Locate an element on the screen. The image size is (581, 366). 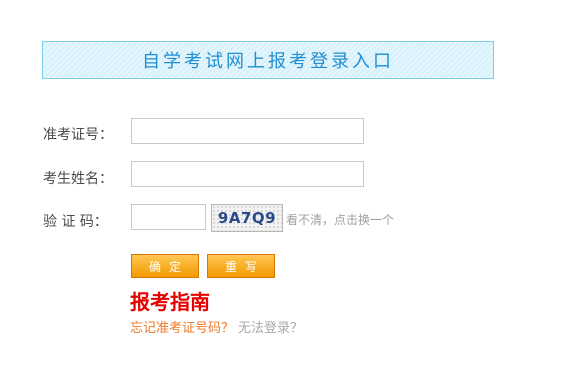
help-links: 忘记准考证号码？ 无法登录？ is located at coordinates (216, 326).